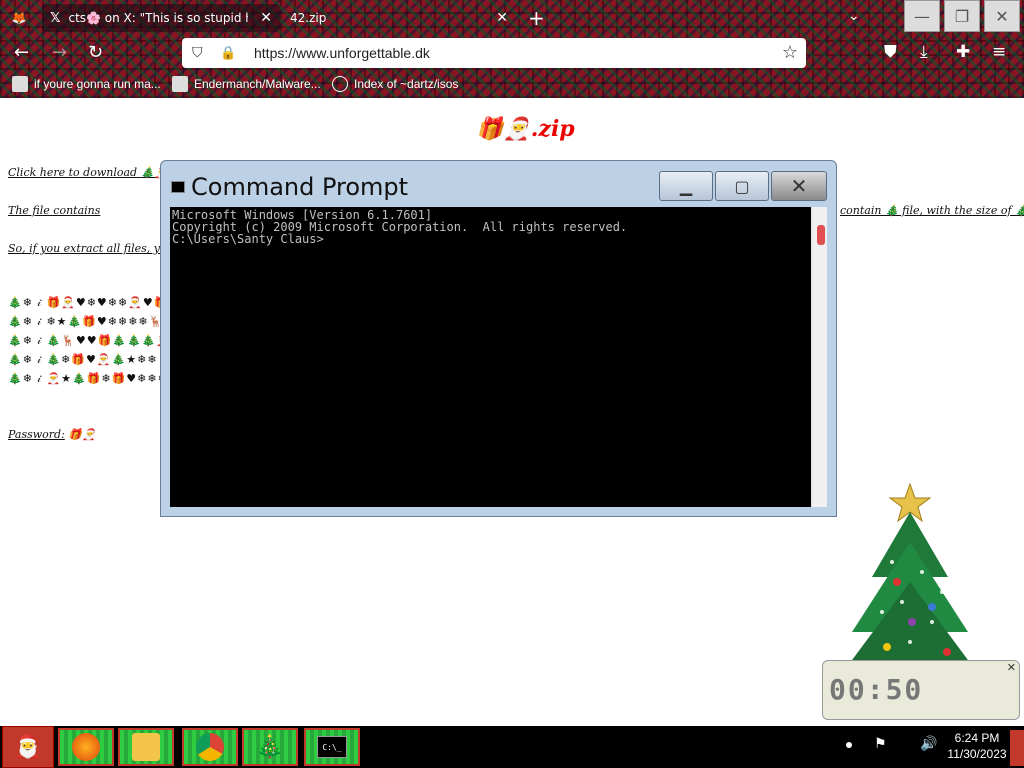 The image size is (1024, 768). Describe the element at coordinates (28, 747) in the screenshot. I see `start-button: 🎅` at that location.